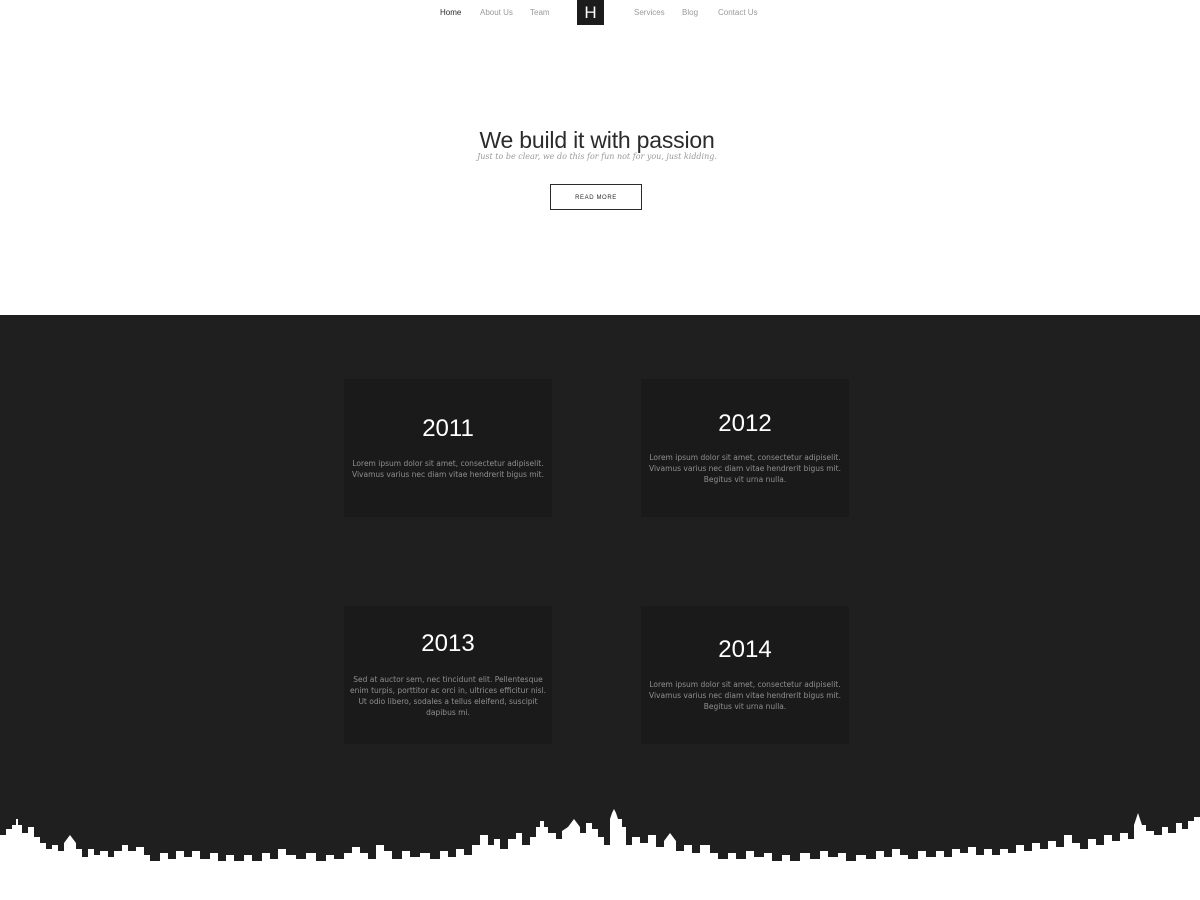 The width and height of the screenshot is (1200, 900). I want to click on card-year: 2014, so click(745, 649).